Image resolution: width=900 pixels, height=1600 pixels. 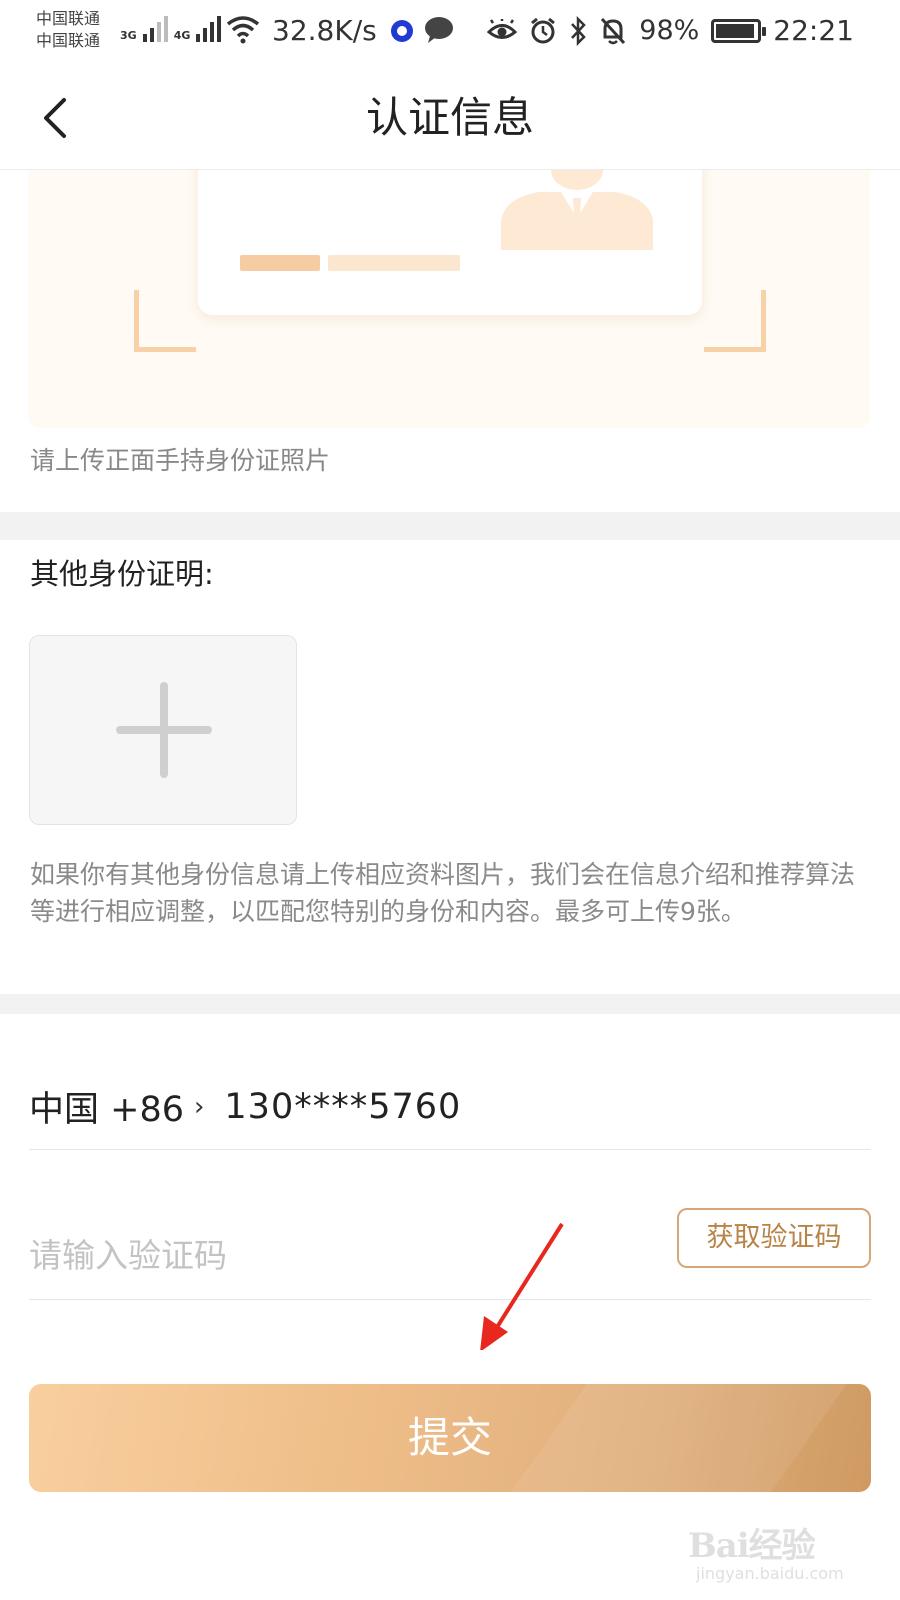 What do you see at coordinates (180, 460) in the screenshot?
I see `upload-hint: 请上传正面手持身份证照片` at bounding box center [180, 460].